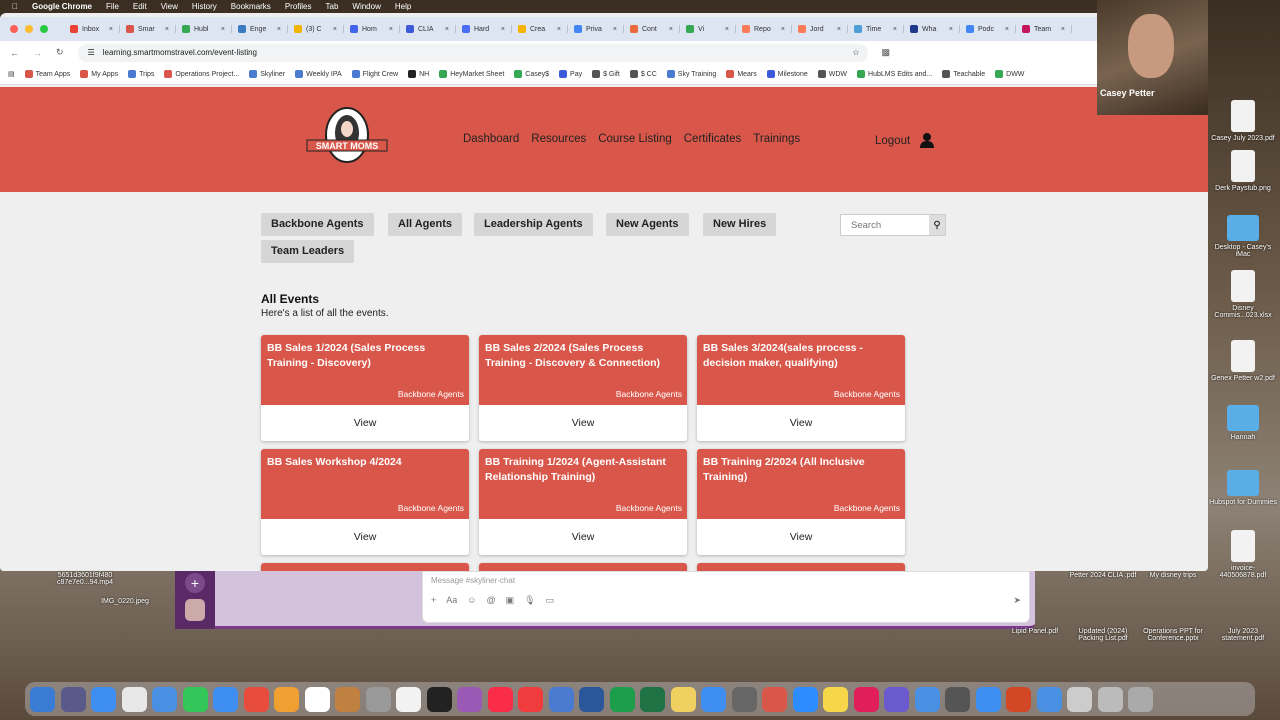 This screenshot has width=1280, height=720. I want to click on browser-tab: (3) C ×, so click(316, 29).